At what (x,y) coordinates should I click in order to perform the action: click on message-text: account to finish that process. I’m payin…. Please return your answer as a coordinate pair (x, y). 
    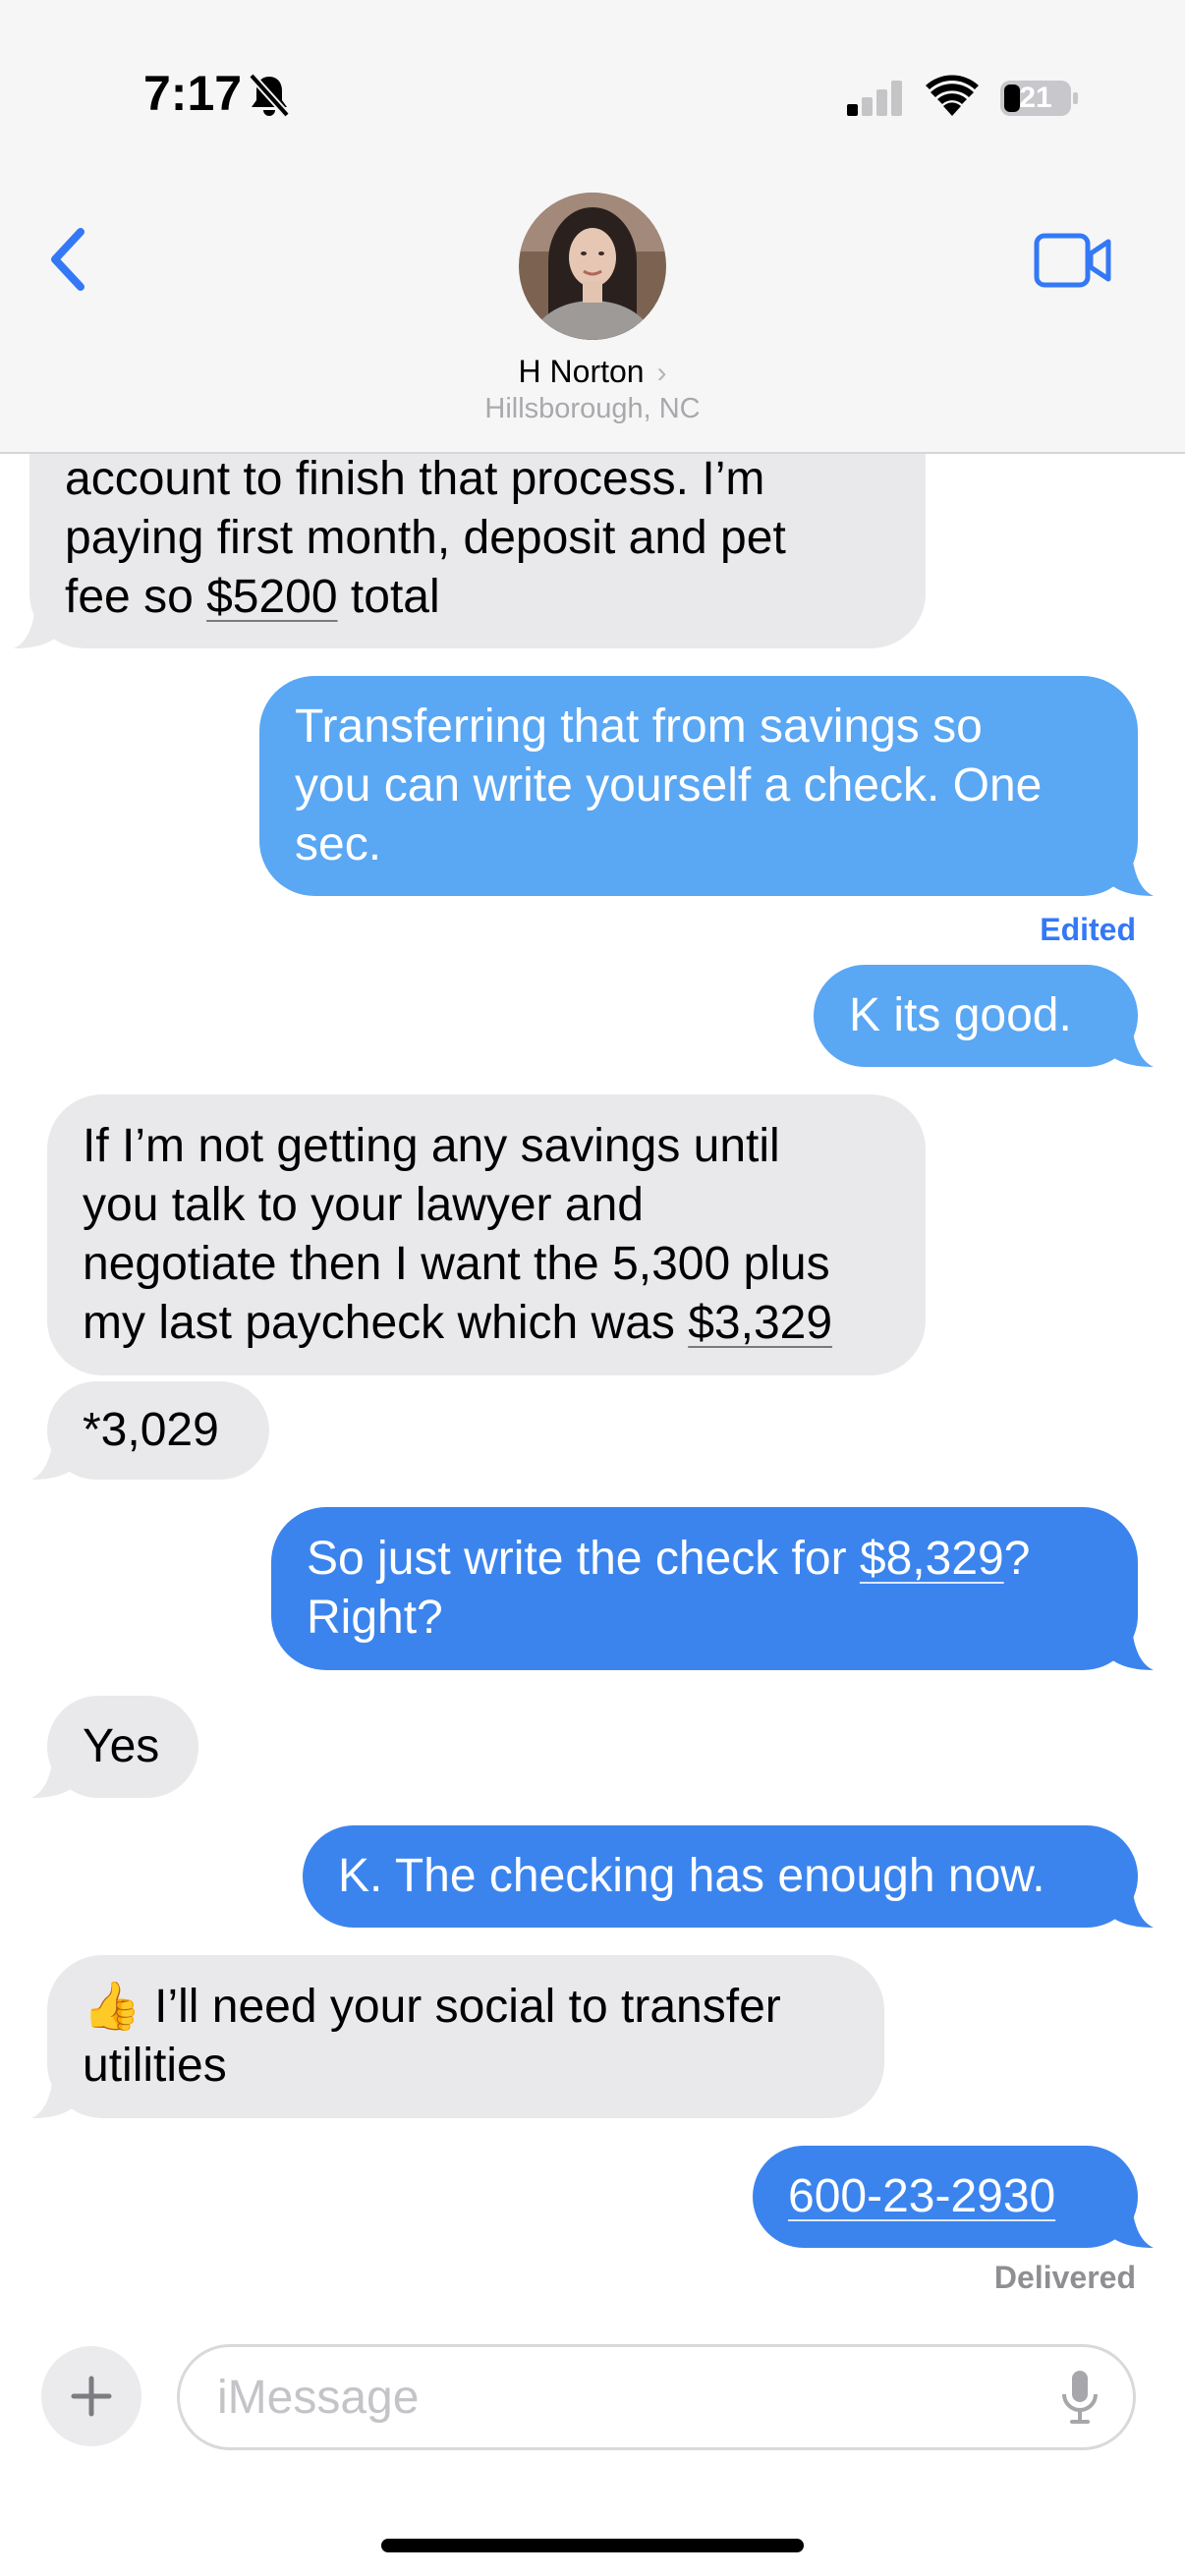
    Looking at the image, I should click on (426, 538).